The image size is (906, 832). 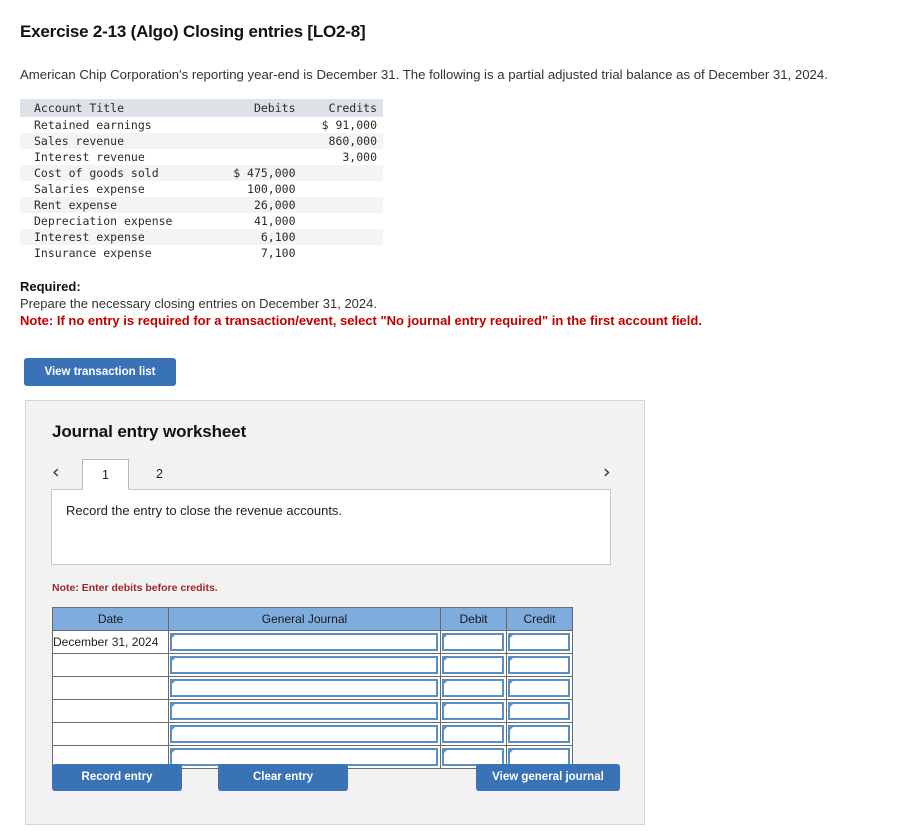 I want to click on cell-debits: $ 475,000, so click(x=256, y=173).